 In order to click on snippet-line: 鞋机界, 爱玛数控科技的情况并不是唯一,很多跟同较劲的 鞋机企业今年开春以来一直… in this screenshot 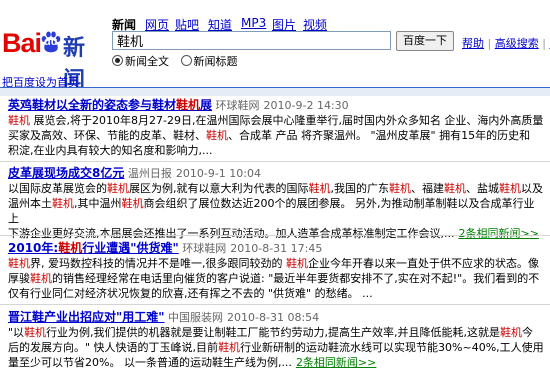, I will do `click(273, 263)`.